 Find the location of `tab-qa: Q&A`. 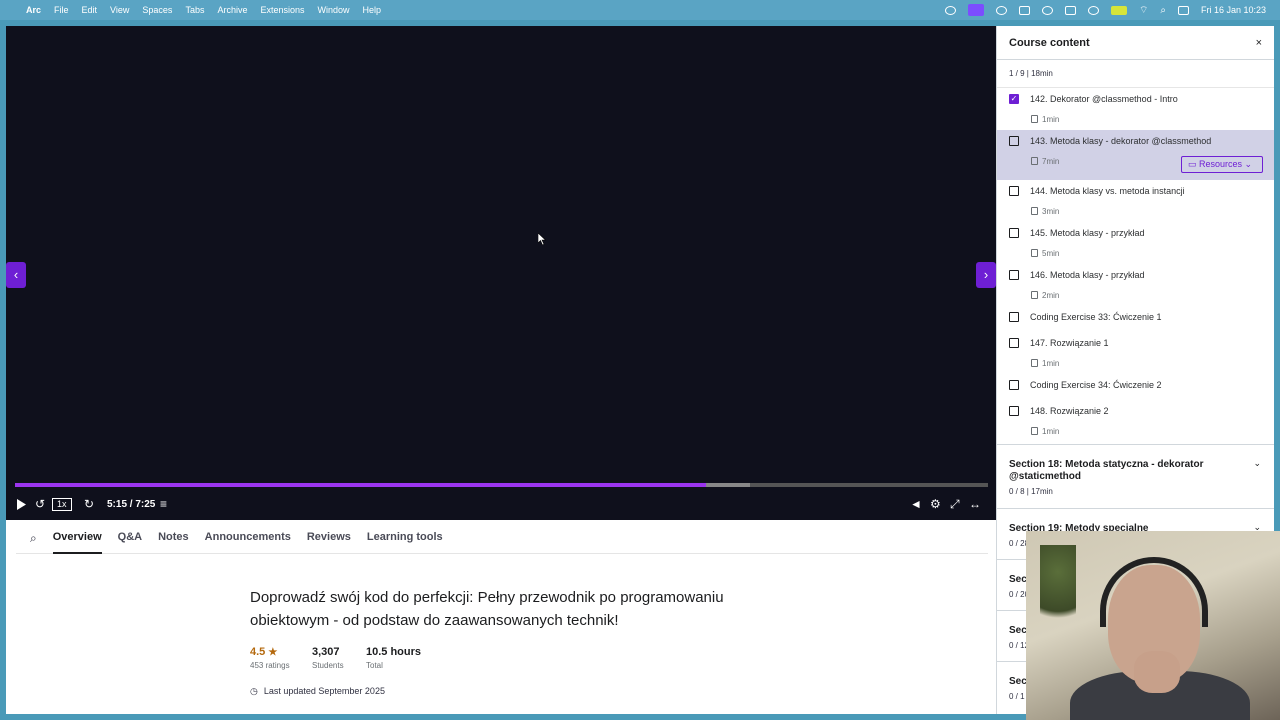

tab-qa: Q&A is located at coordinates (130, 539).